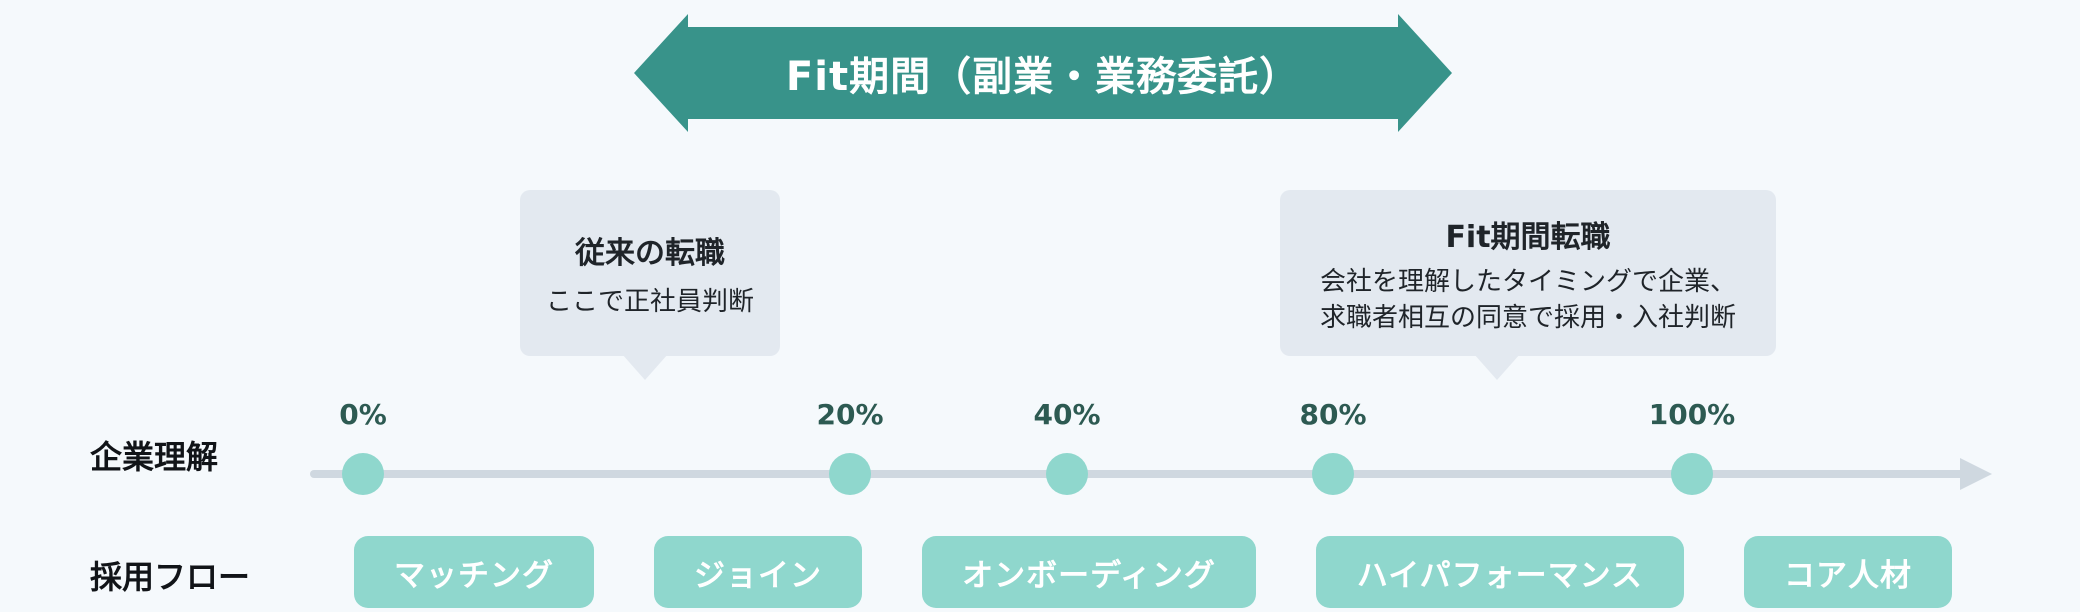 This screenshot has width=2080, height=612. Describe the element at coordinates (1140, 474) in the screenshot. I see `understanding-axis` at that location.